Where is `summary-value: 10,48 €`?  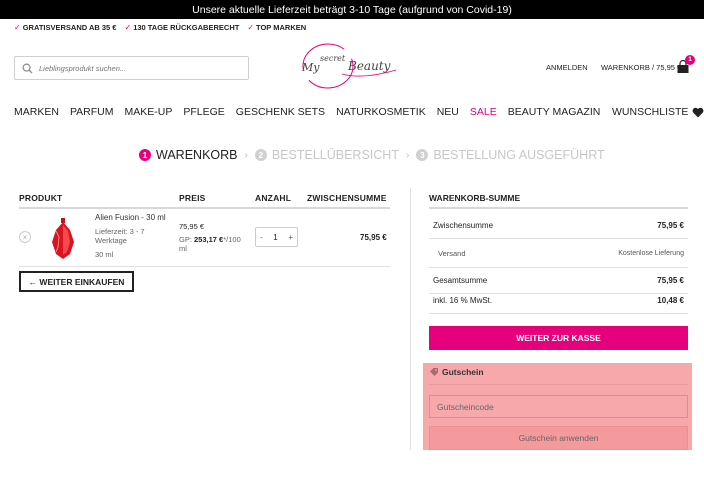
summary-value: 10,48 € is located at coordinates (670, 300).